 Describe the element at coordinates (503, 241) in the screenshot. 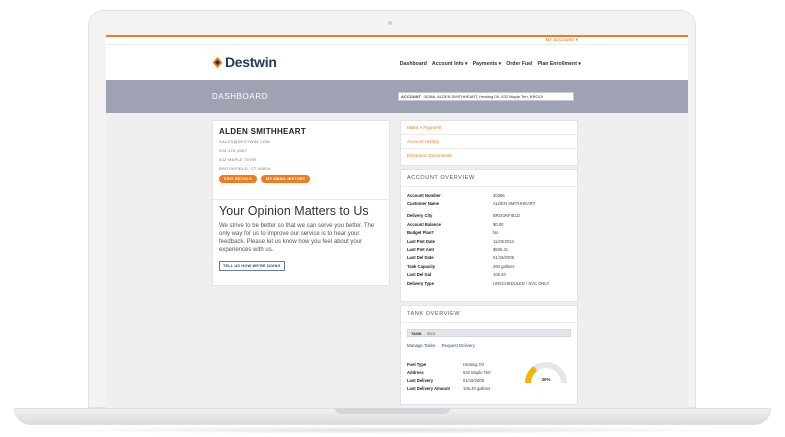

I see `overview-value: 11/20/2013` at that location.